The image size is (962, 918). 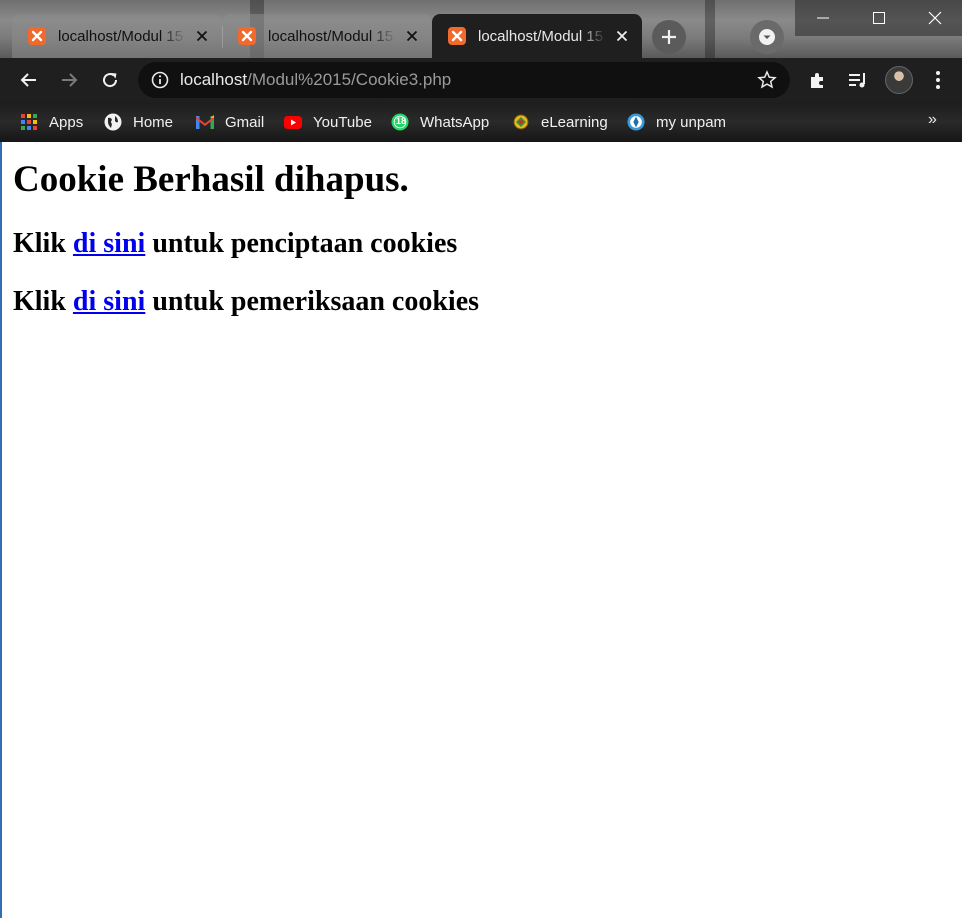 I want to click on check-cookie-link: di sini, so click(x=109, y=301).